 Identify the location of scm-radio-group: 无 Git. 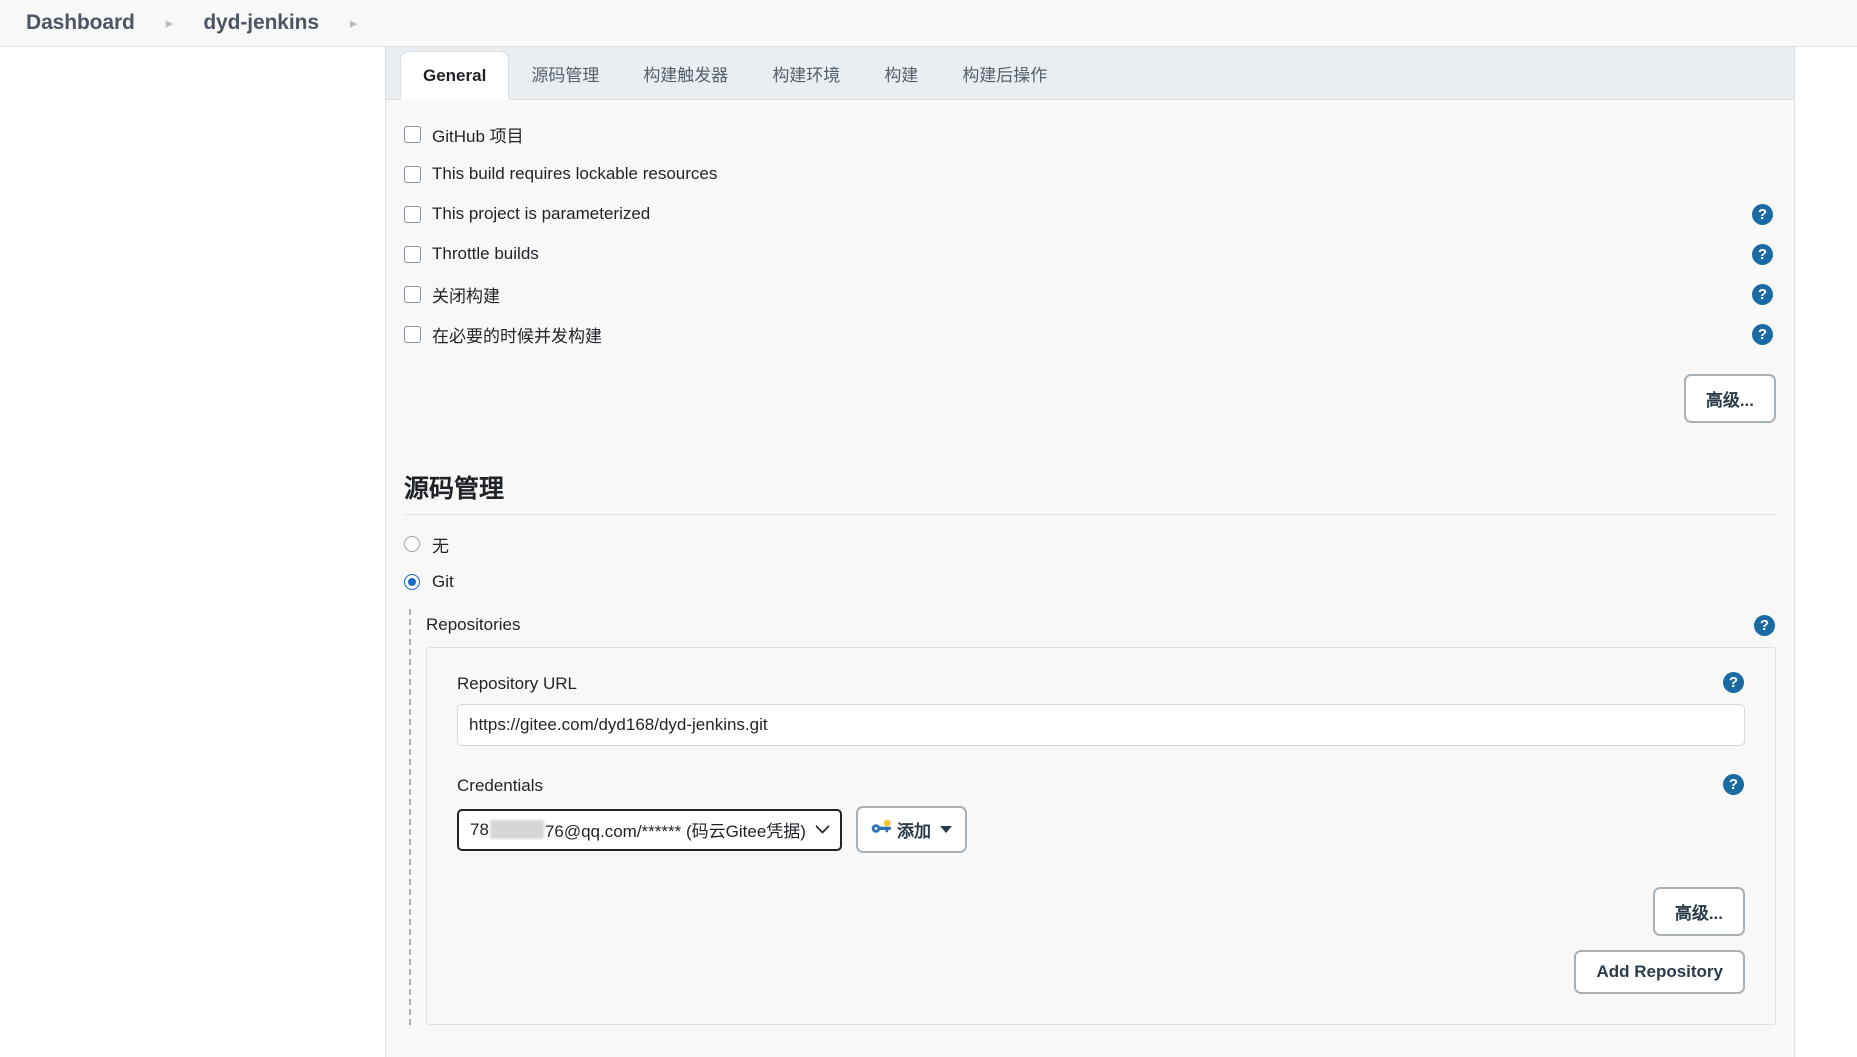
(1090, 558).